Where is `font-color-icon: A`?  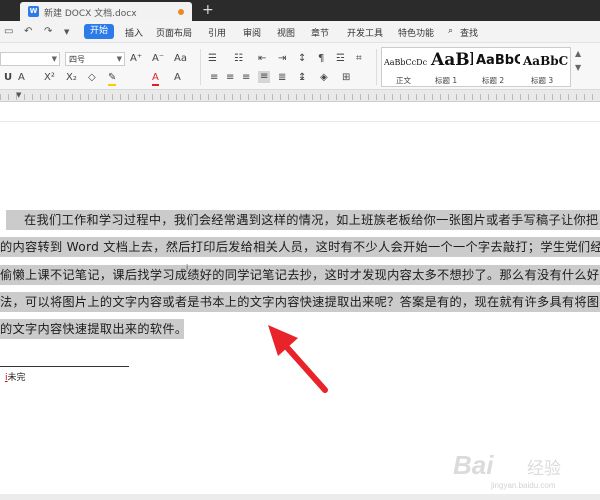
font-color-icon: A is located at coordinates (155, 79).